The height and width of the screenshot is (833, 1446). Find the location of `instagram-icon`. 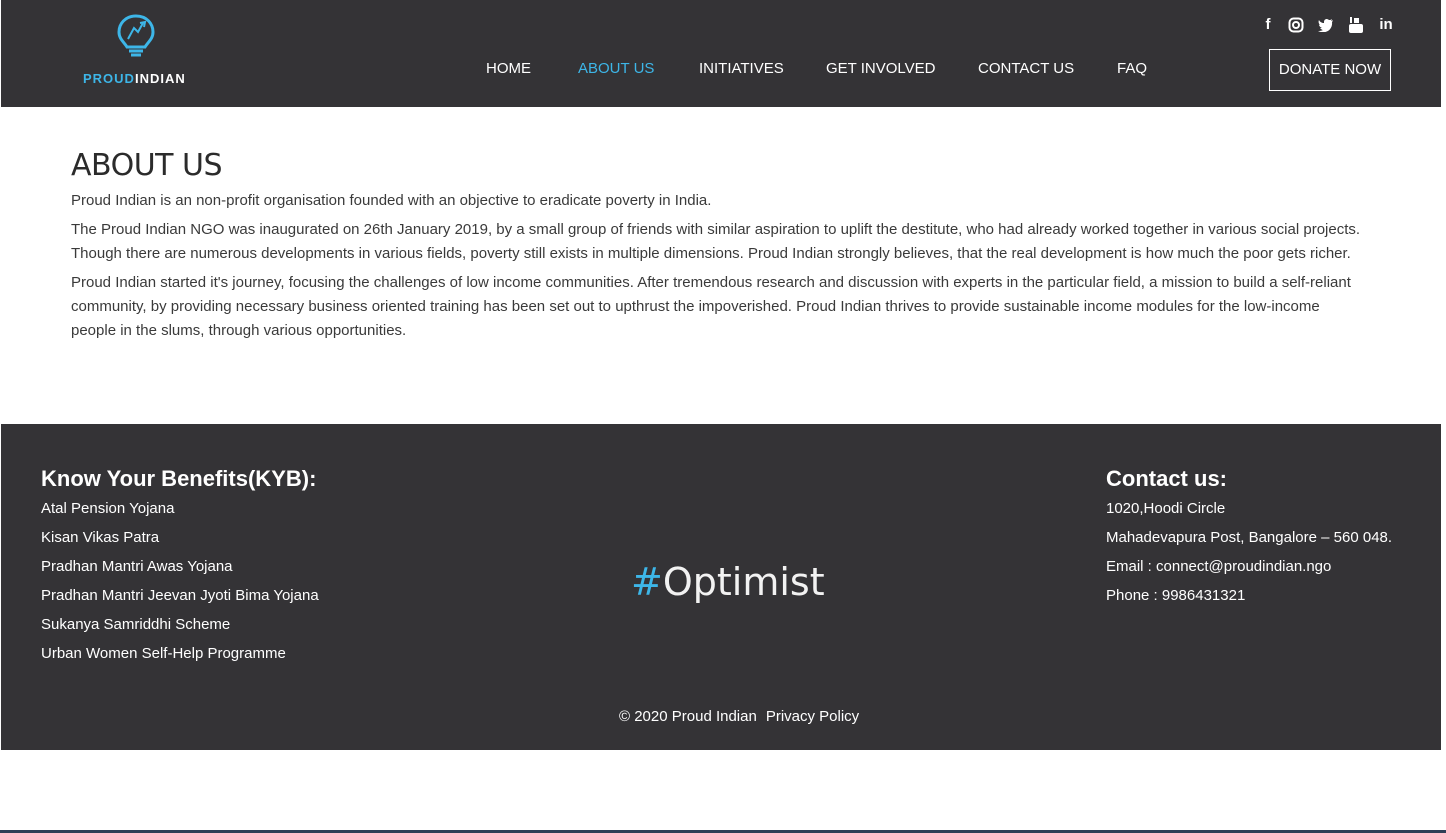

instagram-icon is located at coordinates (1296, 25).